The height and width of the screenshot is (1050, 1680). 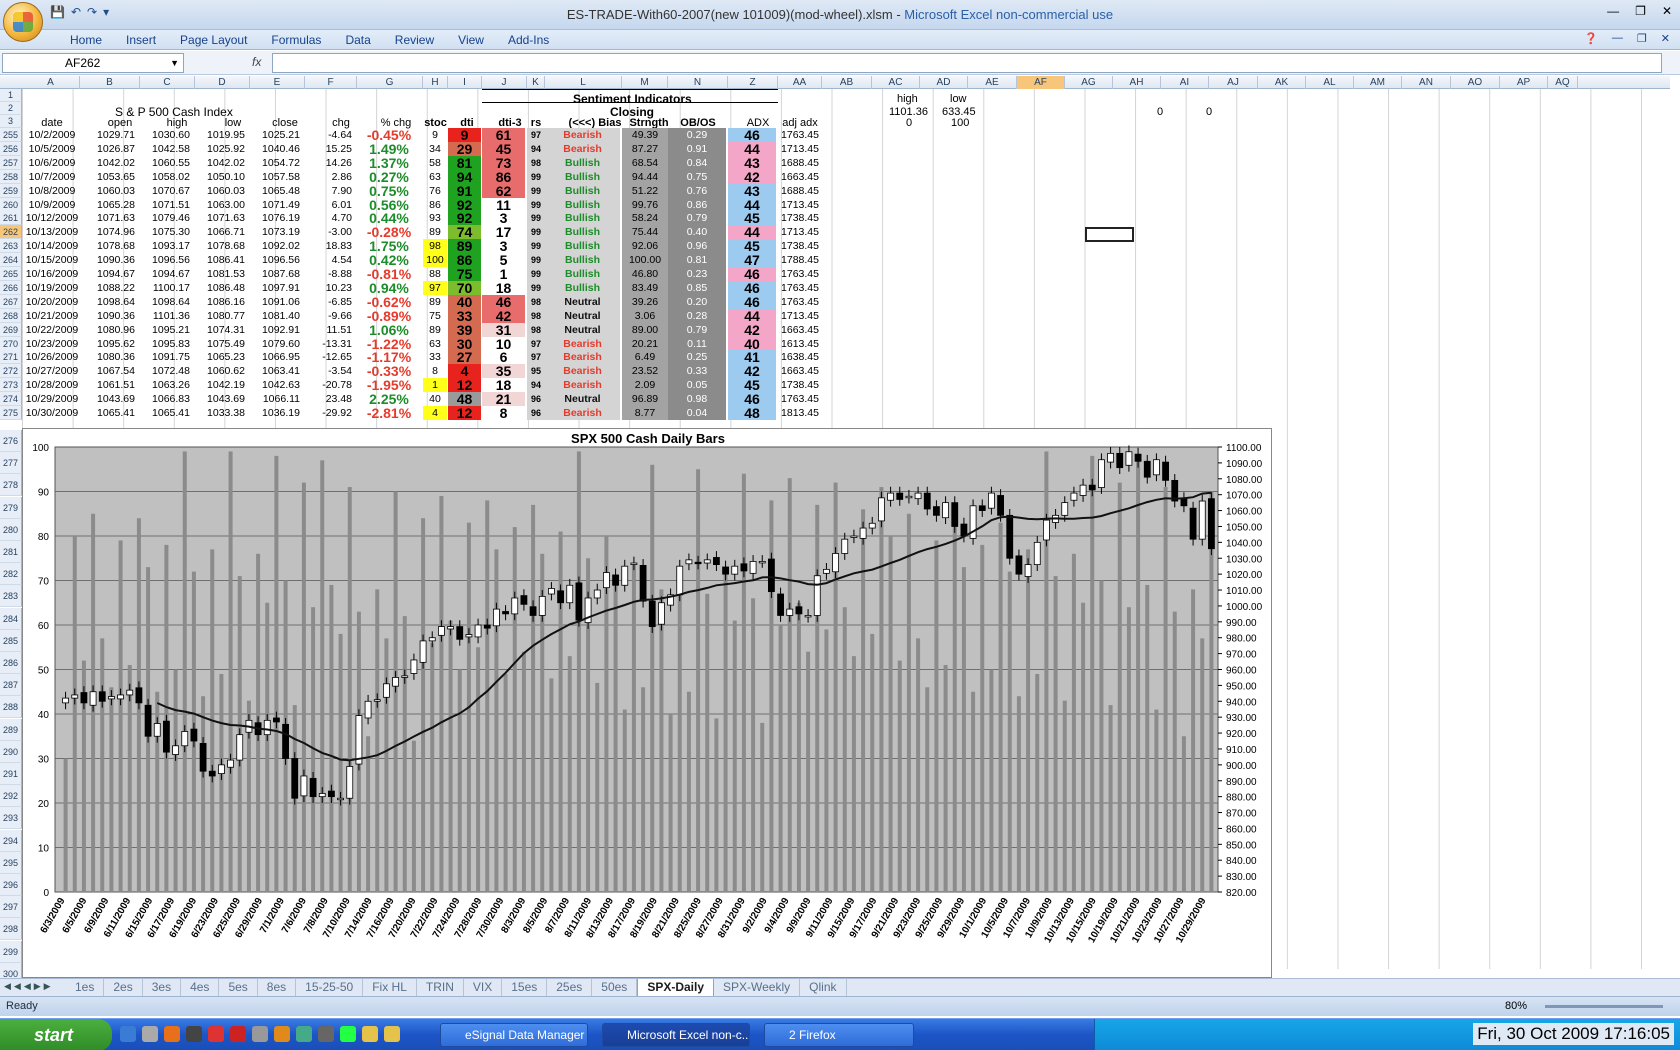 What do you see at coordinates (389, 232) in the screenshot?
I see `cell-G-262: -0.28%` at bounding box center [389, 232].